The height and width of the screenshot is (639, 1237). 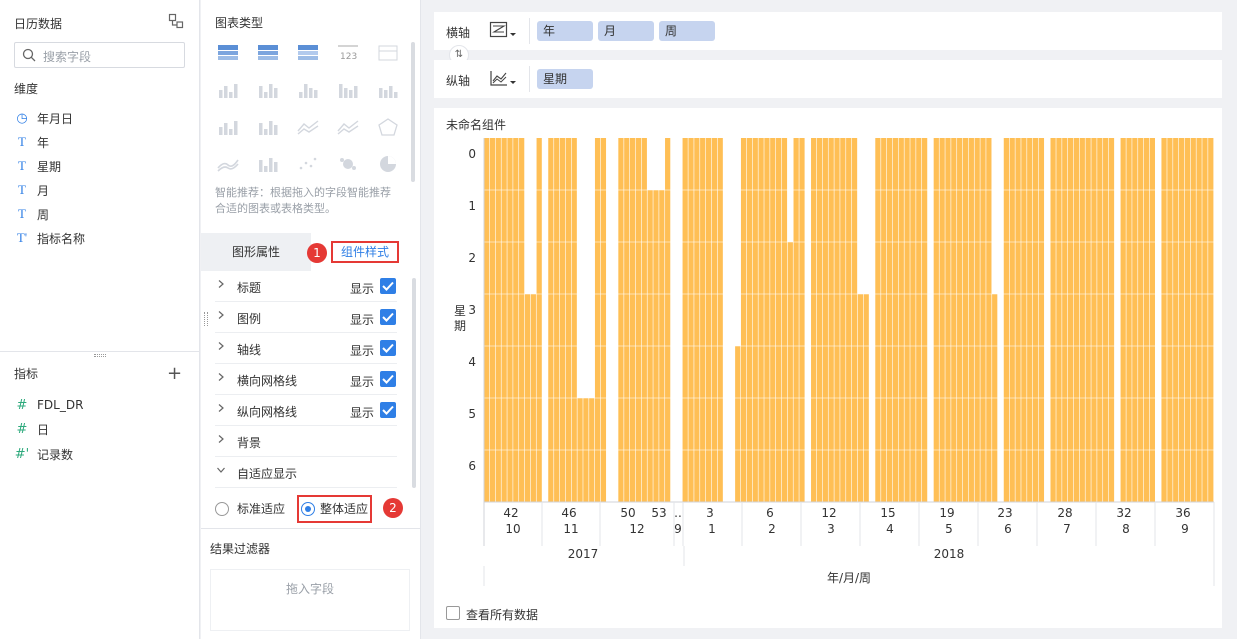 What do you see at coordinates (306, 442) in the screenshot?
I see `property-row-5: 背景` at bounding box center [306, 442].